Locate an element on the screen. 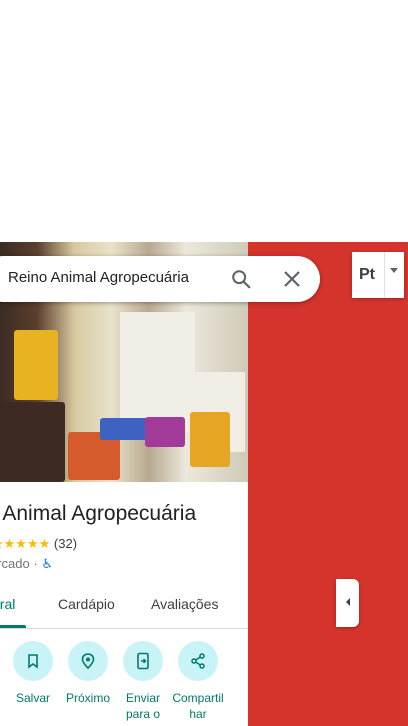  star-rating: ★★★★★ is located at coordinates (25, 543).